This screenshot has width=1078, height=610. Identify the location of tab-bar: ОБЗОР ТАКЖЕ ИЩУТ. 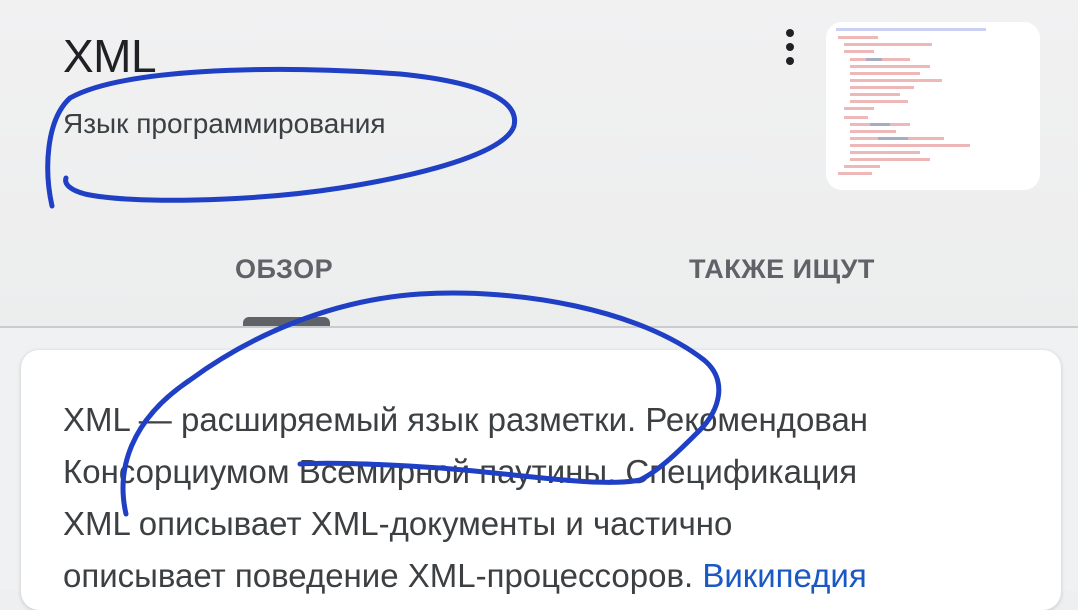
(539, 282).